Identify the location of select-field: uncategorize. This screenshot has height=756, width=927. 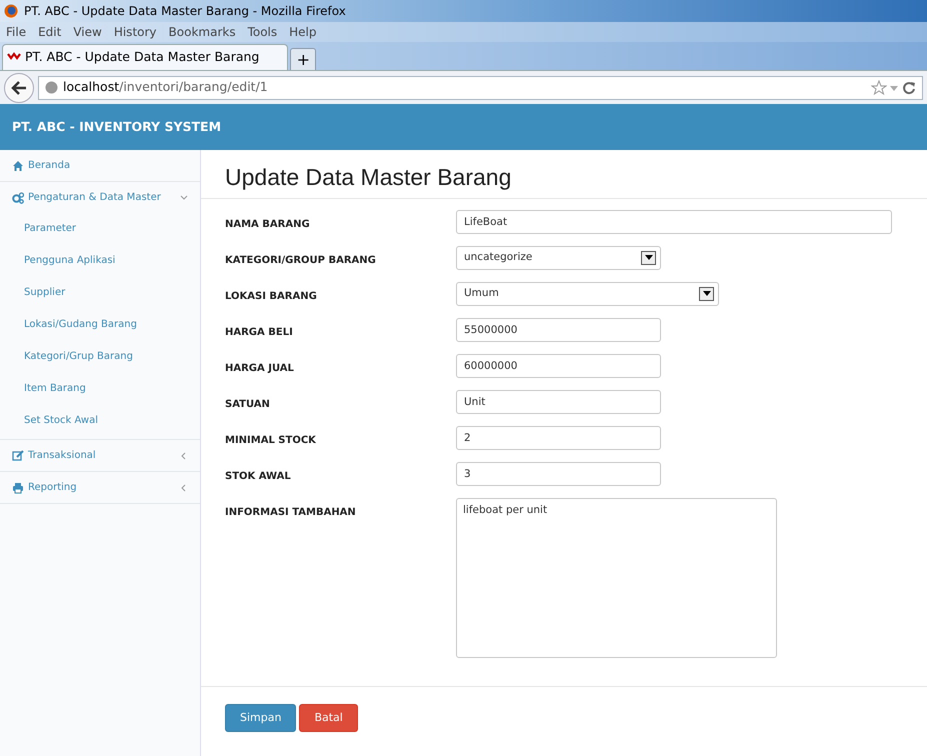
(558, 258).